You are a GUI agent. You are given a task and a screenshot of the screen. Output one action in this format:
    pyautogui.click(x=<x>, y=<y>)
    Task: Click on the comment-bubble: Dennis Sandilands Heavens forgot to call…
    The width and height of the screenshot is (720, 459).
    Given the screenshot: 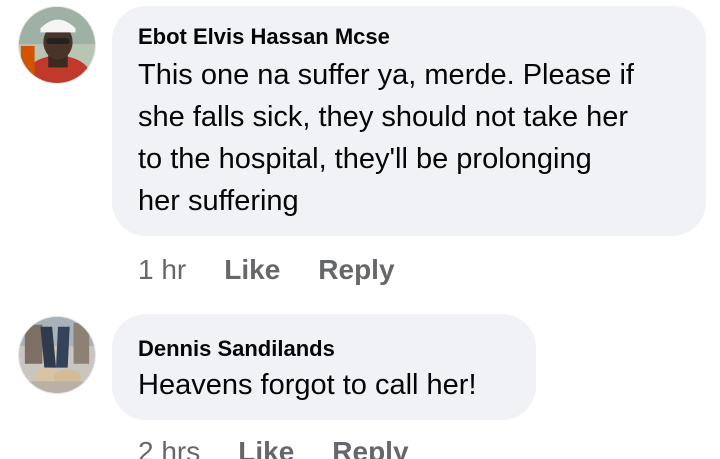 What is the action you would take?
    pyautogui.click(x=324, y=367)
    